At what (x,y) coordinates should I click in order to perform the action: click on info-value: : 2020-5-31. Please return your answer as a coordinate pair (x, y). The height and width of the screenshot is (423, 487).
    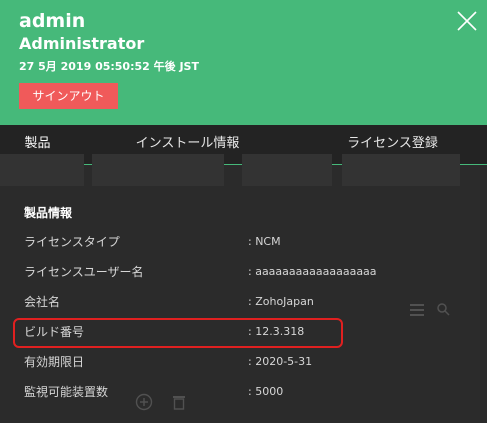
    Looking at the image, I should click on (280, 361).